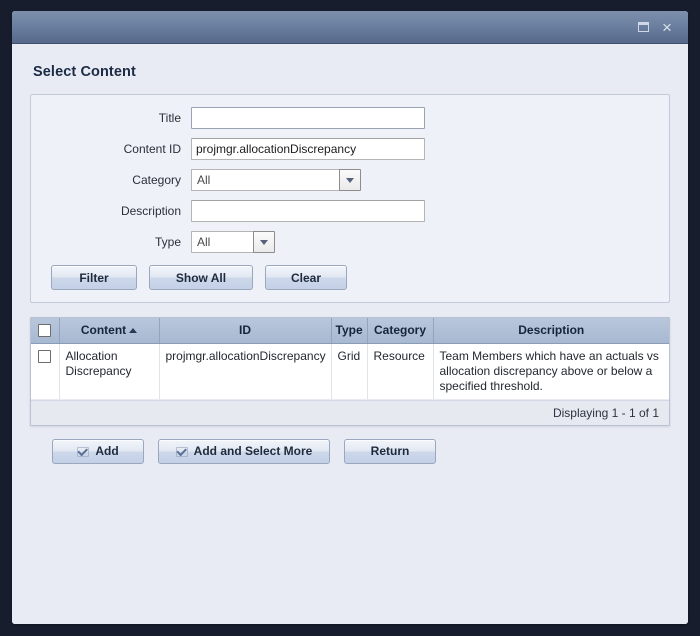 The height and width of the screenshot is (636, 700). Describe the element at coordinates (94, 277) in the screenshot. I see `filter-button: Filter` at that location.